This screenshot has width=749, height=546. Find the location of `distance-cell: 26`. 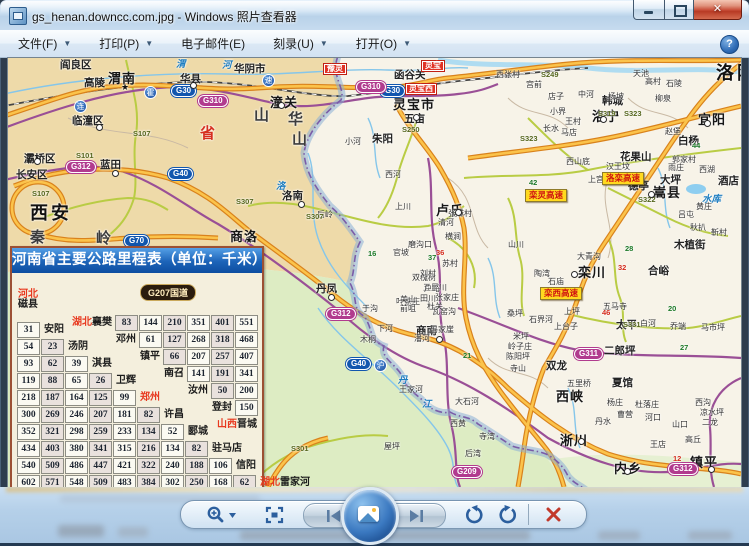

distance-cell: 26 is located at coordinates (100, 381).